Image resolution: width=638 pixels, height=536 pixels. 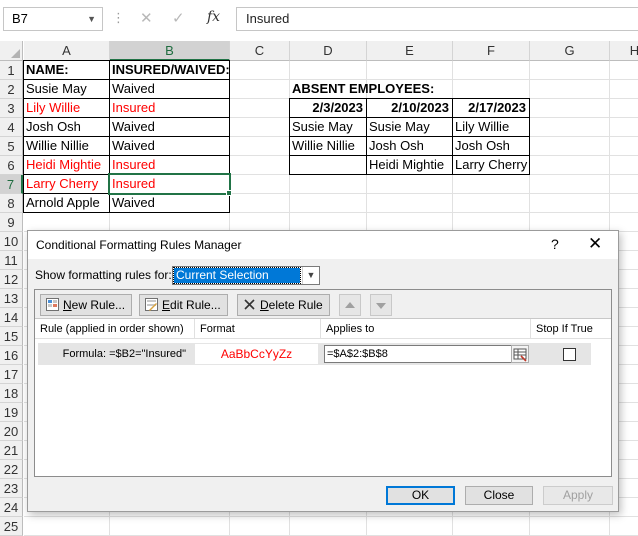 What do you see at coordinates (11, 203) in the screenshot?
I see `row-header-8: 8` at bounding box center [11, 203].